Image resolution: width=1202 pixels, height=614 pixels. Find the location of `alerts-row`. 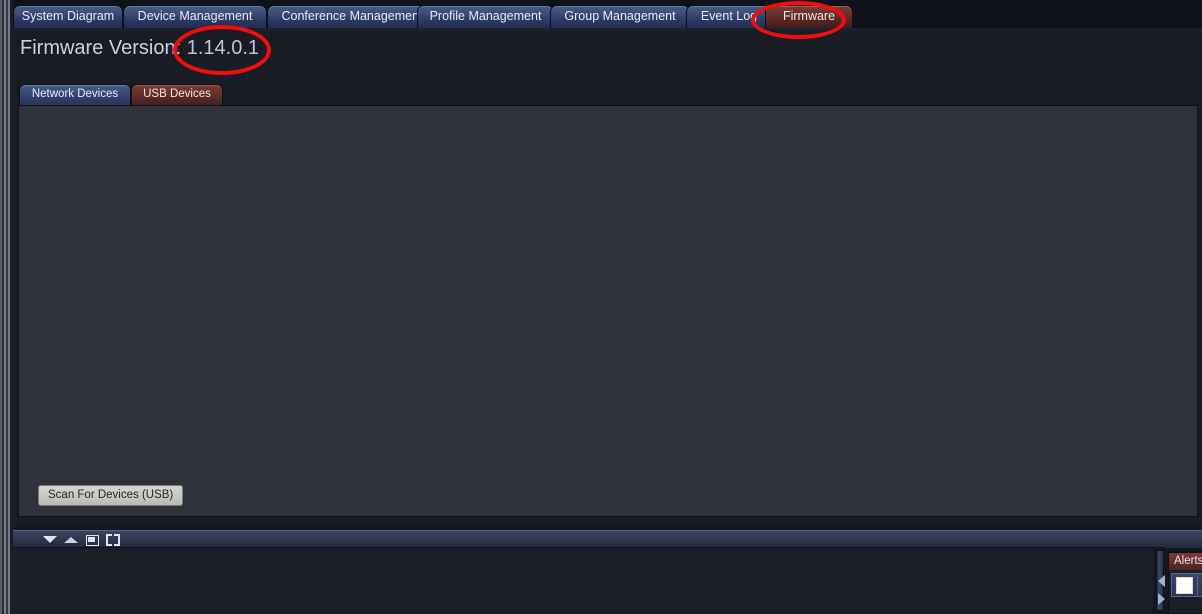

alerts-row is located at coordinates (1186, 585).